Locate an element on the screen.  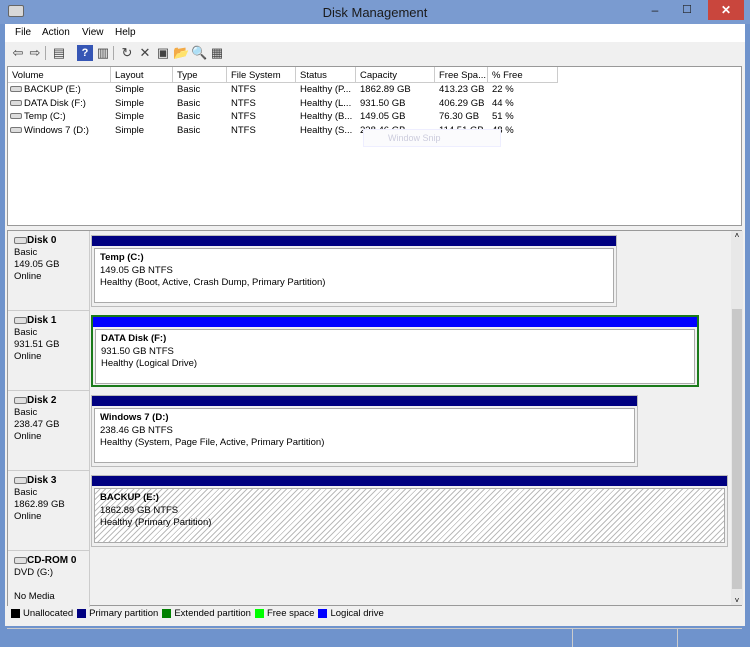
title-bar: Disk Management – ☐ ✕ is located at coordinates (375, 12).